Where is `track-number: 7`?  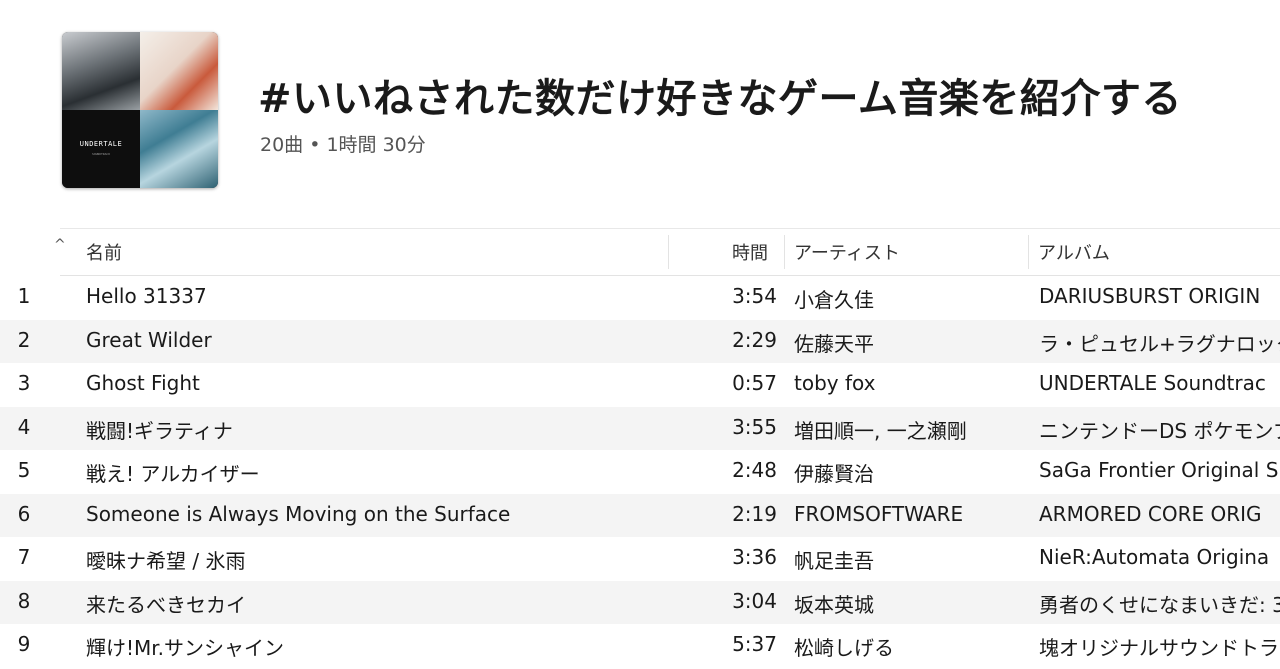 track-number: 7 is located at coordinates (24, 557).